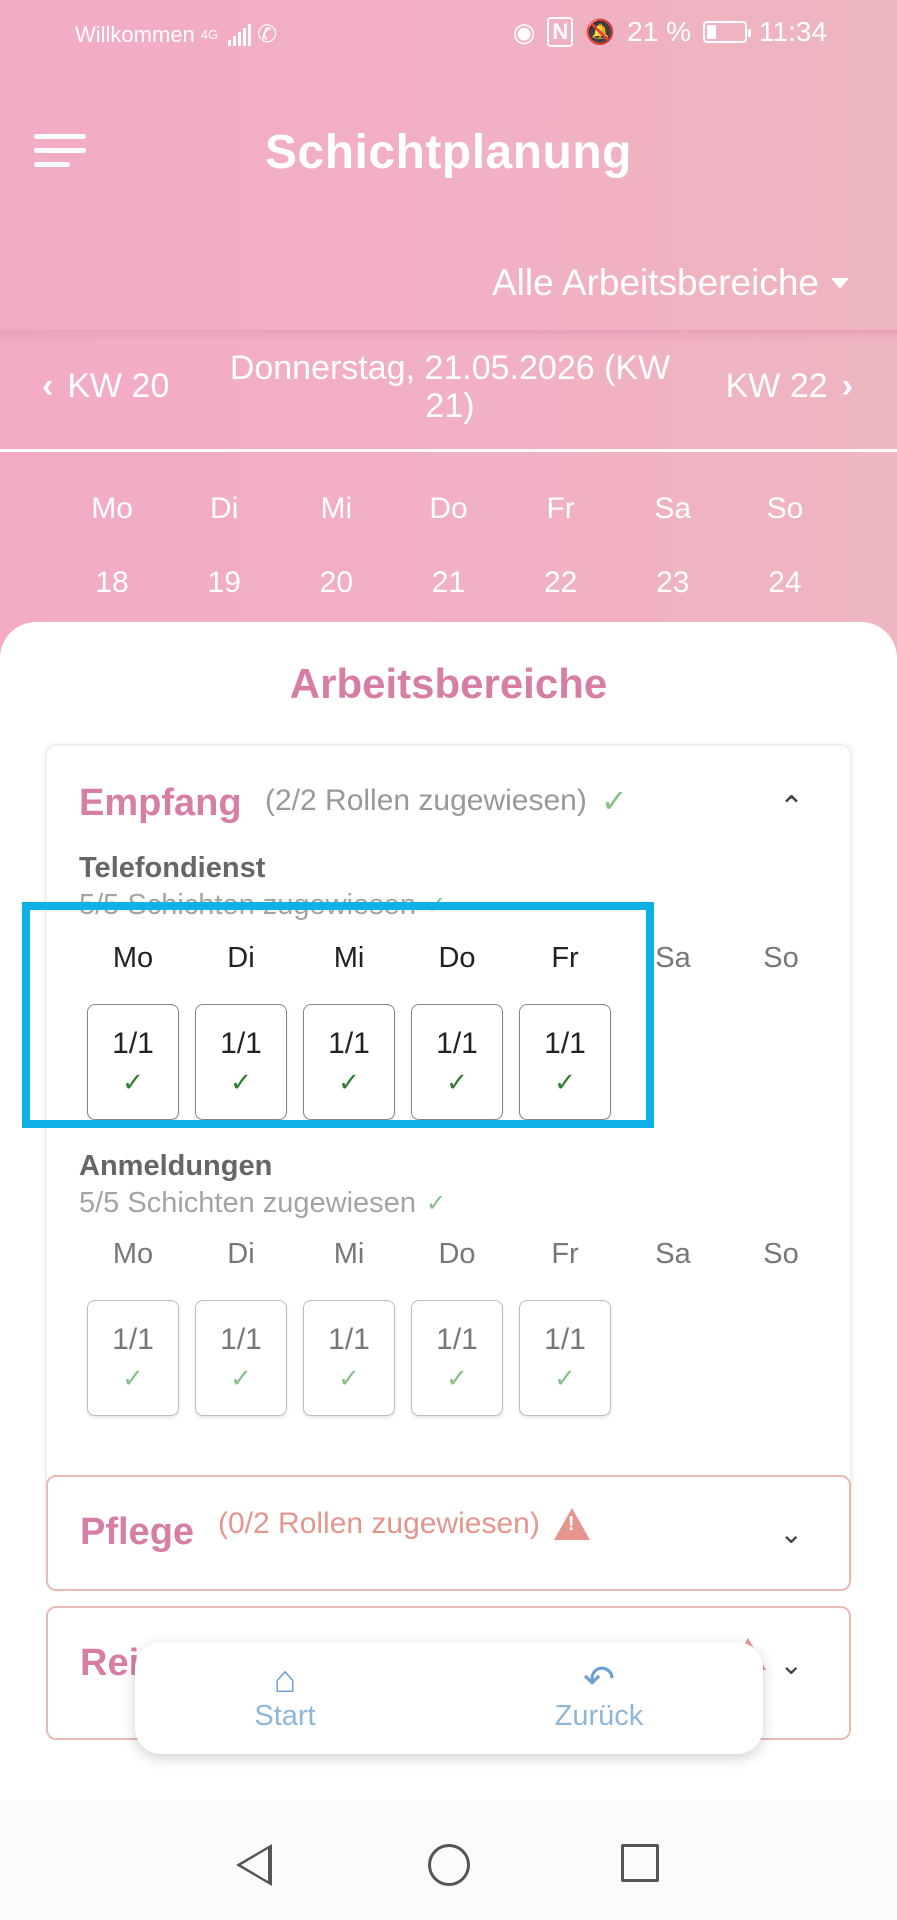 The height and width of the screenshot is (1920, 897). Describe the element at coordinates (776, 386) in the screenshot. I see `next-week-label: KW 22` at that location.